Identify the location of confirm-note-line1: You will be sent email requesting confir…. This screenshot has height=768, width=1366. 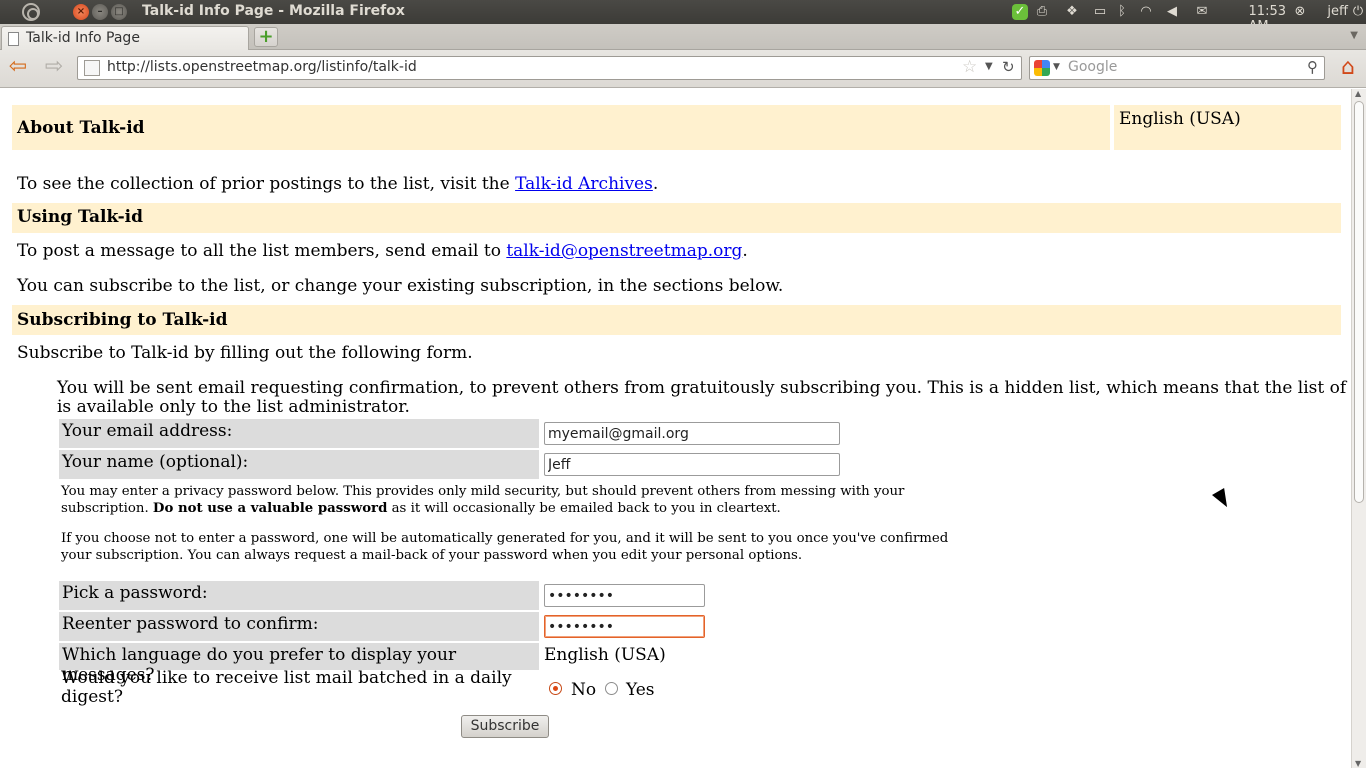
(704, 388).